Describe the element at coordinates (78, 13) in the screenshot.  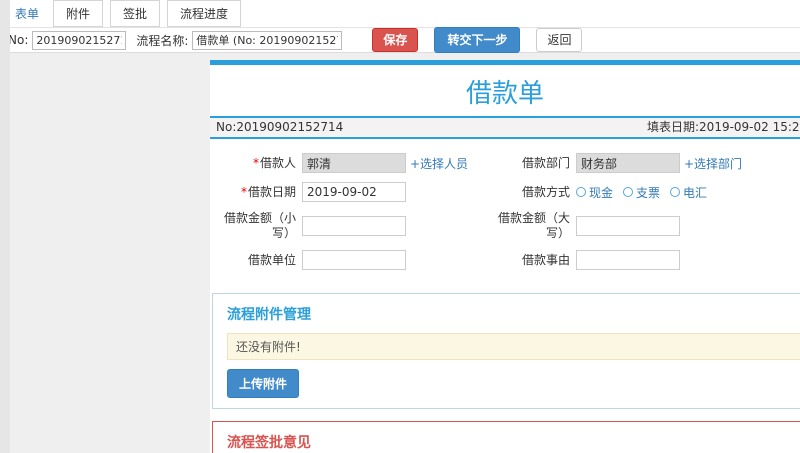
I see `tab-attachments: 附件` at that location.